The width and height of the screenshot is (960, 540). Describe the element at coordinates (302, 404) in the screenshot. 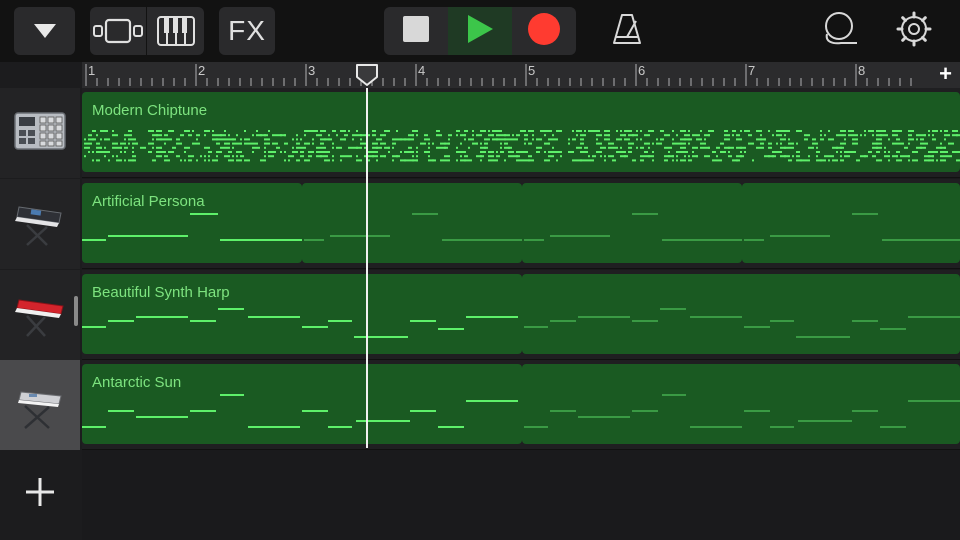

I see `region-antarctic-sun: Antarctic Sun` at that location.